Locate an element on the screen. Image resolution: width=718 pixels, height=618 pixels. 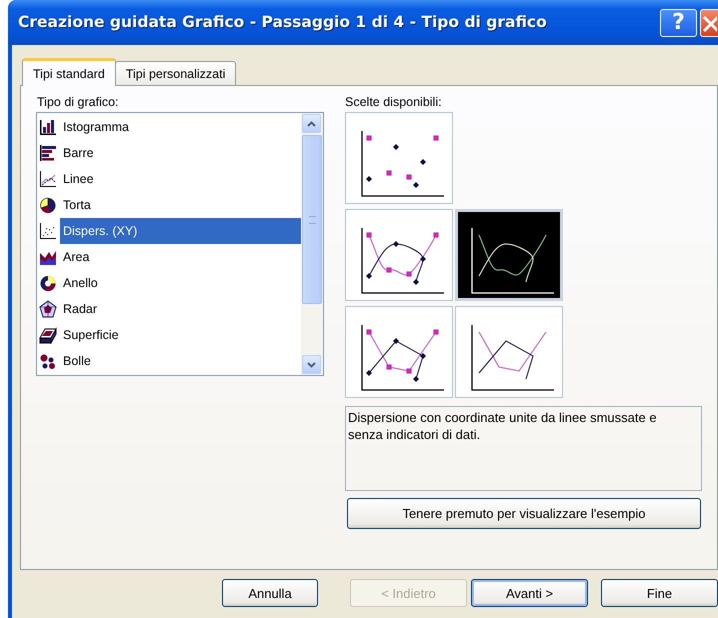
scroll-down-button is located at coordinates (311, 364).